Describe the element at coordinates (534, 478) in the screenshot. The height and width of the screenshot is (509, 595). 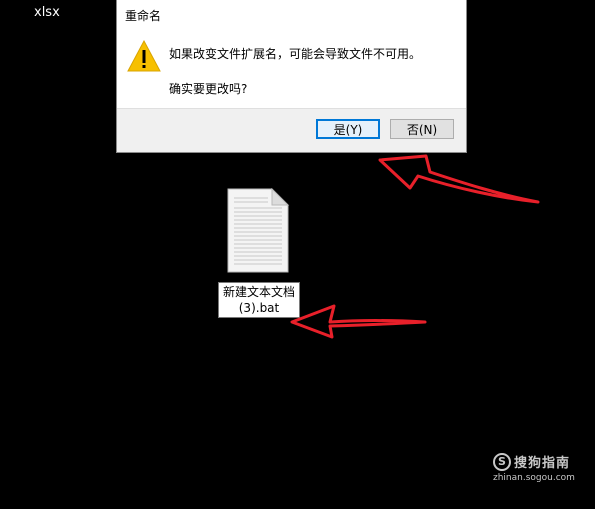
I see `watermark-url: zhinan.sogou.com` at that location.